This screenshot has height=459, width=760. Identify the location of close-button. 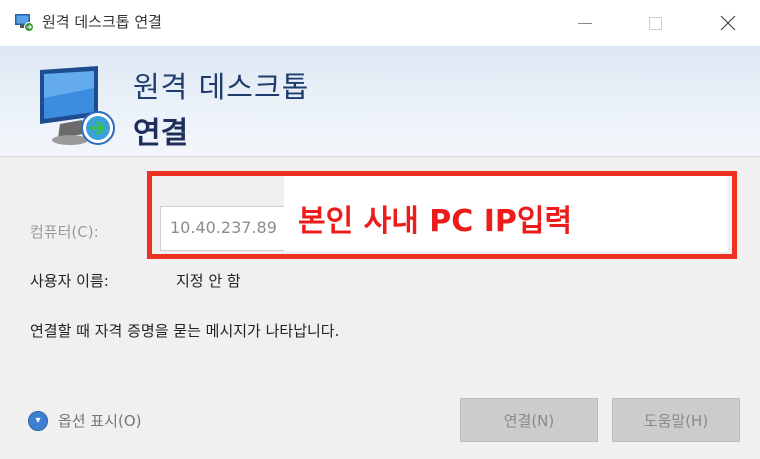
(728, 23).